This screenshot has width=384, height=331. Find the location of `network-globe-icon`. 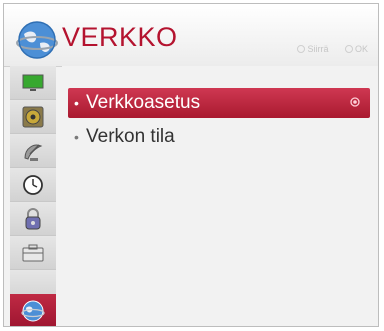

network-globe-icon is located at coordinates (37, 40).